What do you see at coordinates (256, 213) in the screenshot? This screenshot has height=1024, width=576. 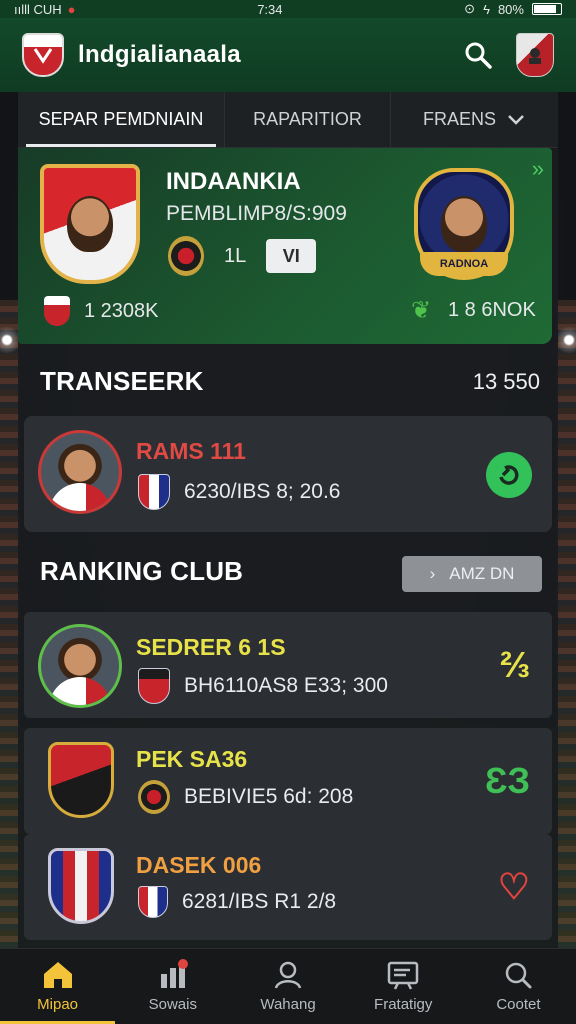 I see `match-meta: PEMBLIMP8/S:909` at bounding box center [256, 213].